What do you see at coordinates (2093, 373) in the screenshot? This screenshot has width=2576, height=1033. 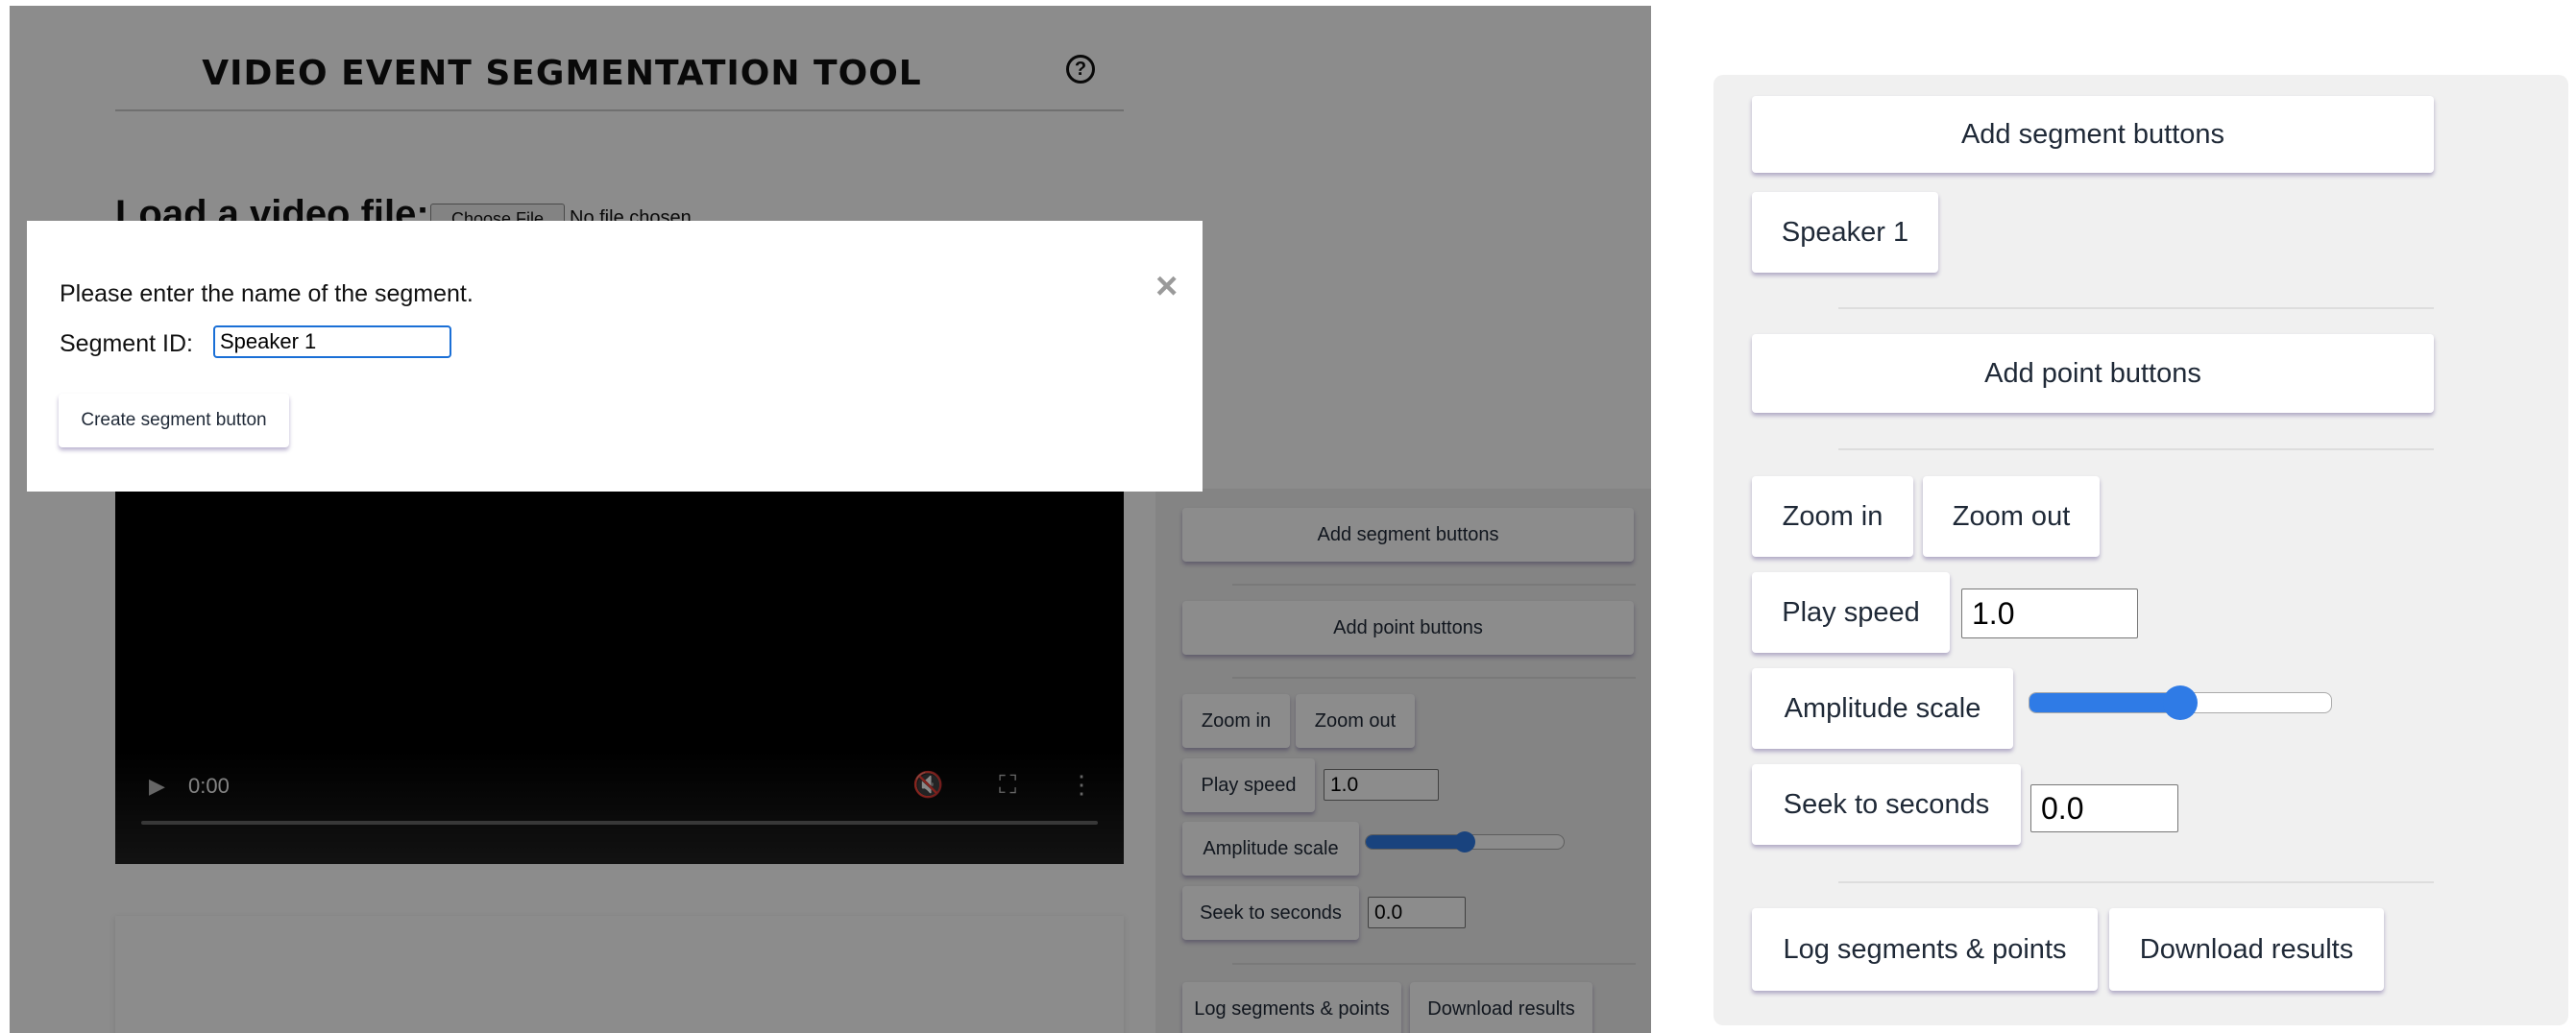 I see `add-point-buttons-button: Add point buttons` at bounding box center [2093, 373].